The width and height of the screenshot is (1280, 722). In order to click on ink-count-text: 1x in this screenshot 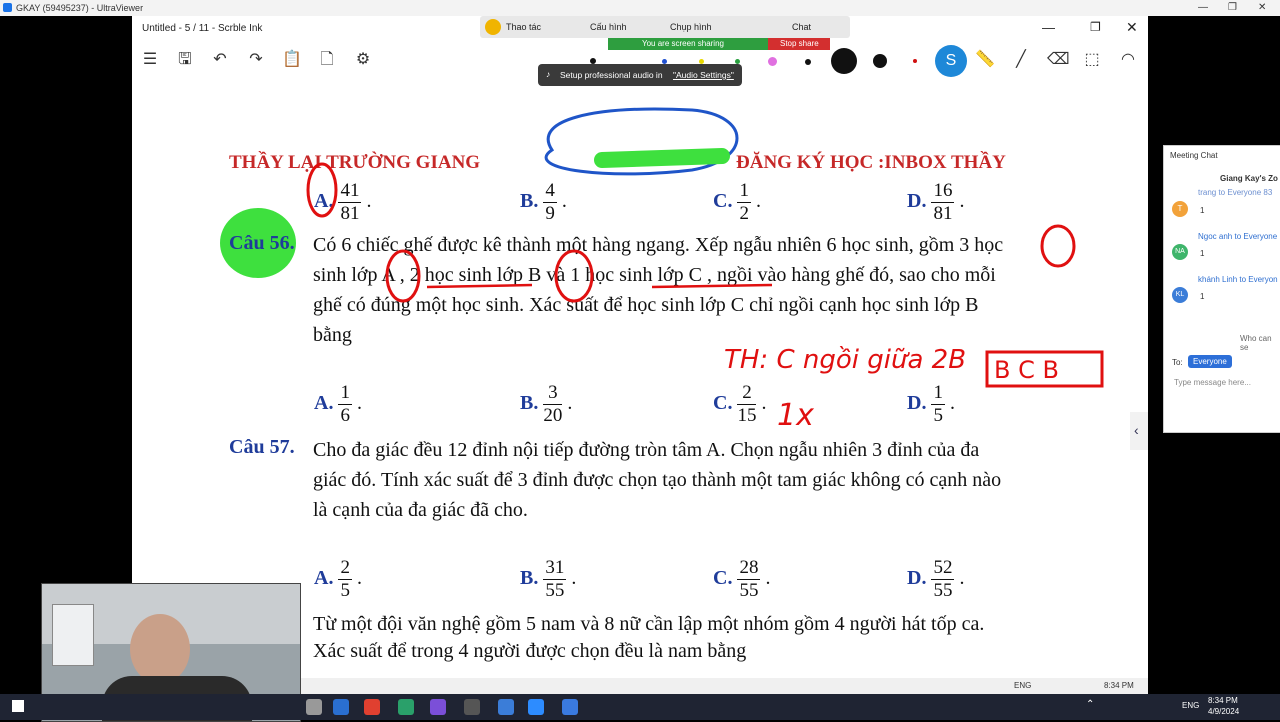, I will do `click(795, 415)`.